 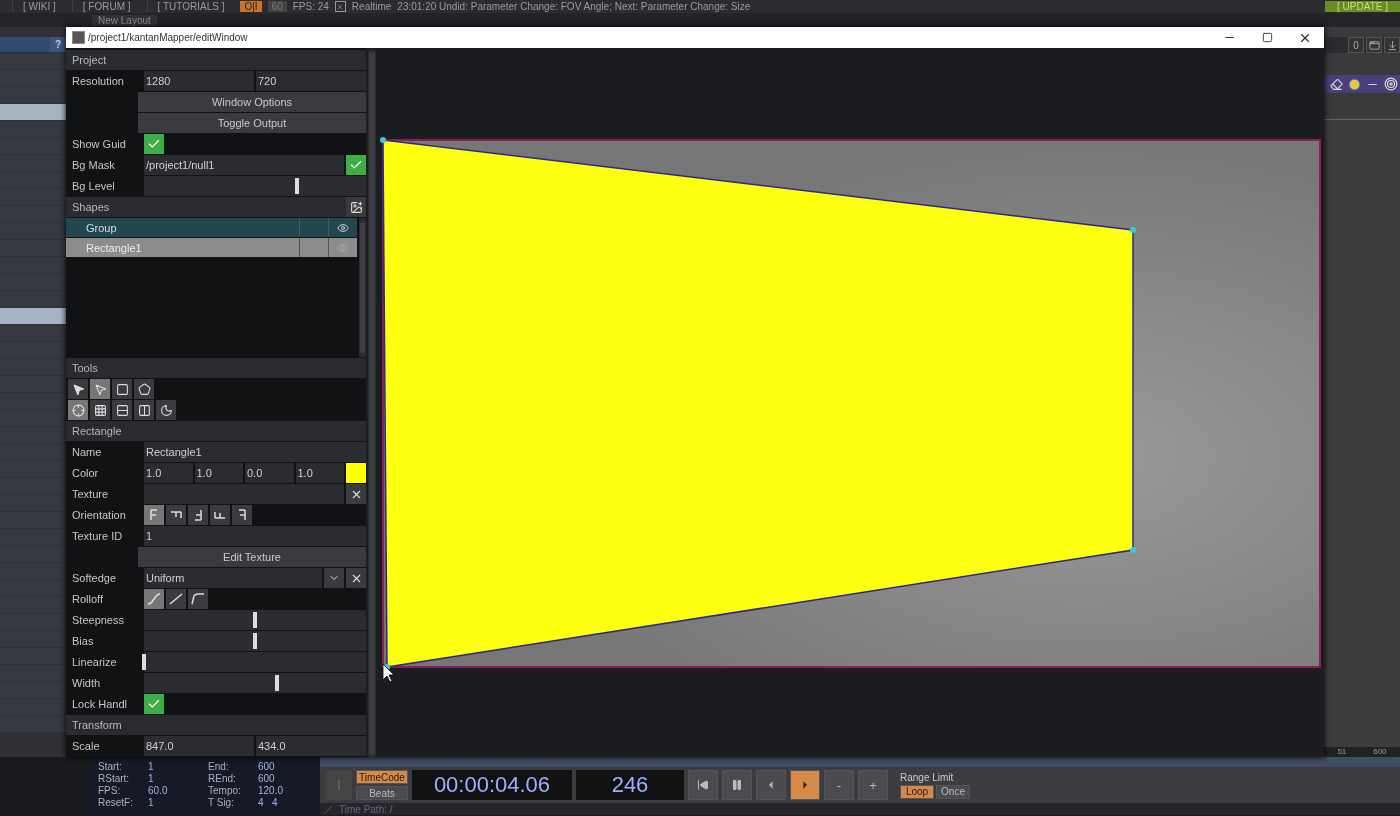 I want to click on number-field: 847.0, so click(x=199, y=746).